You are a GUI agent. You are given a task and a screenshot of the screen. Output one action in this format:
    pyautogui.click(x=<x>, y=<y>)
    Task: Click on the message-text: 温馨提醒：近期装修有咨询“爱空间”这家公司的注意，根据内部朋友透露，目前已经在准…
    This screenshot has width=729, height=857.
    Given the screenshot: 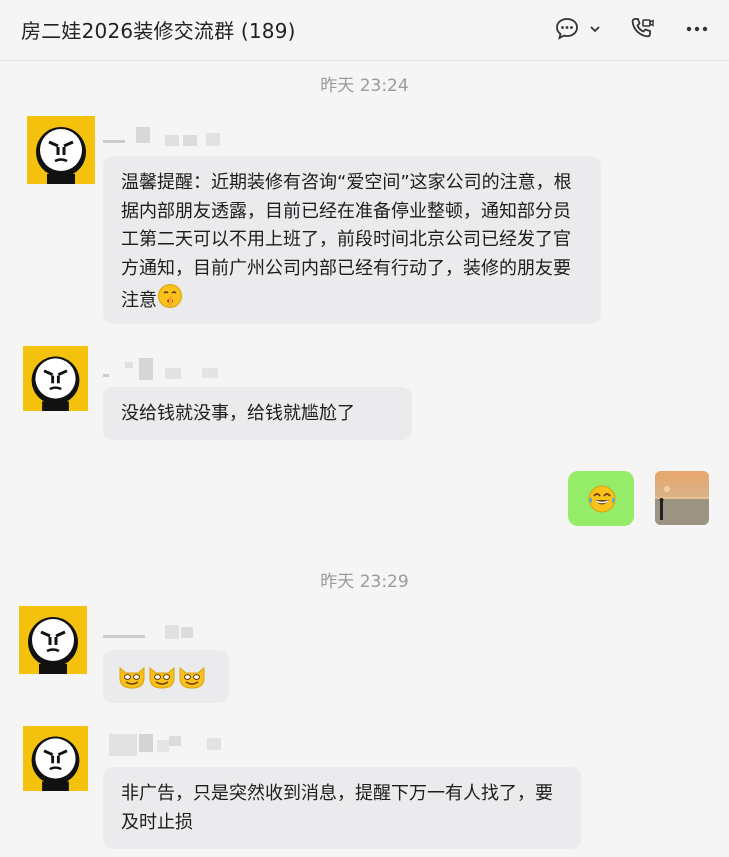 What is the action you would take?
    pyautogui.click(x=346, y=241)
    